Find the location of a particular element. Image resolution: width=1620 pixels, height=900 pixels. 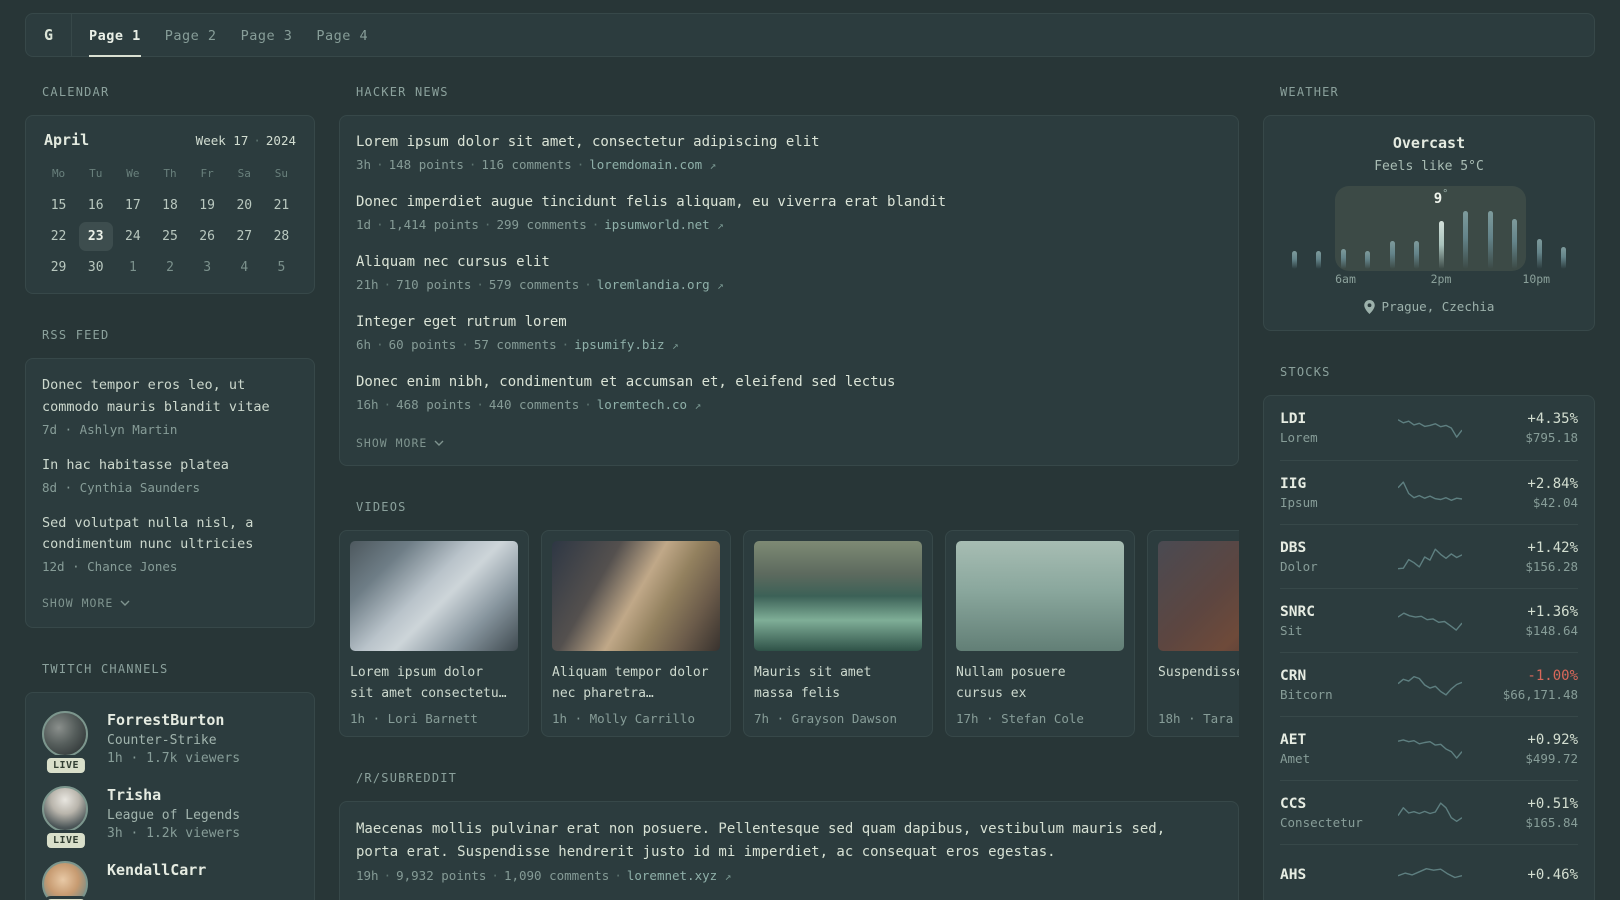

stock-price: $499.72 is located at coordinates (1551, 758).